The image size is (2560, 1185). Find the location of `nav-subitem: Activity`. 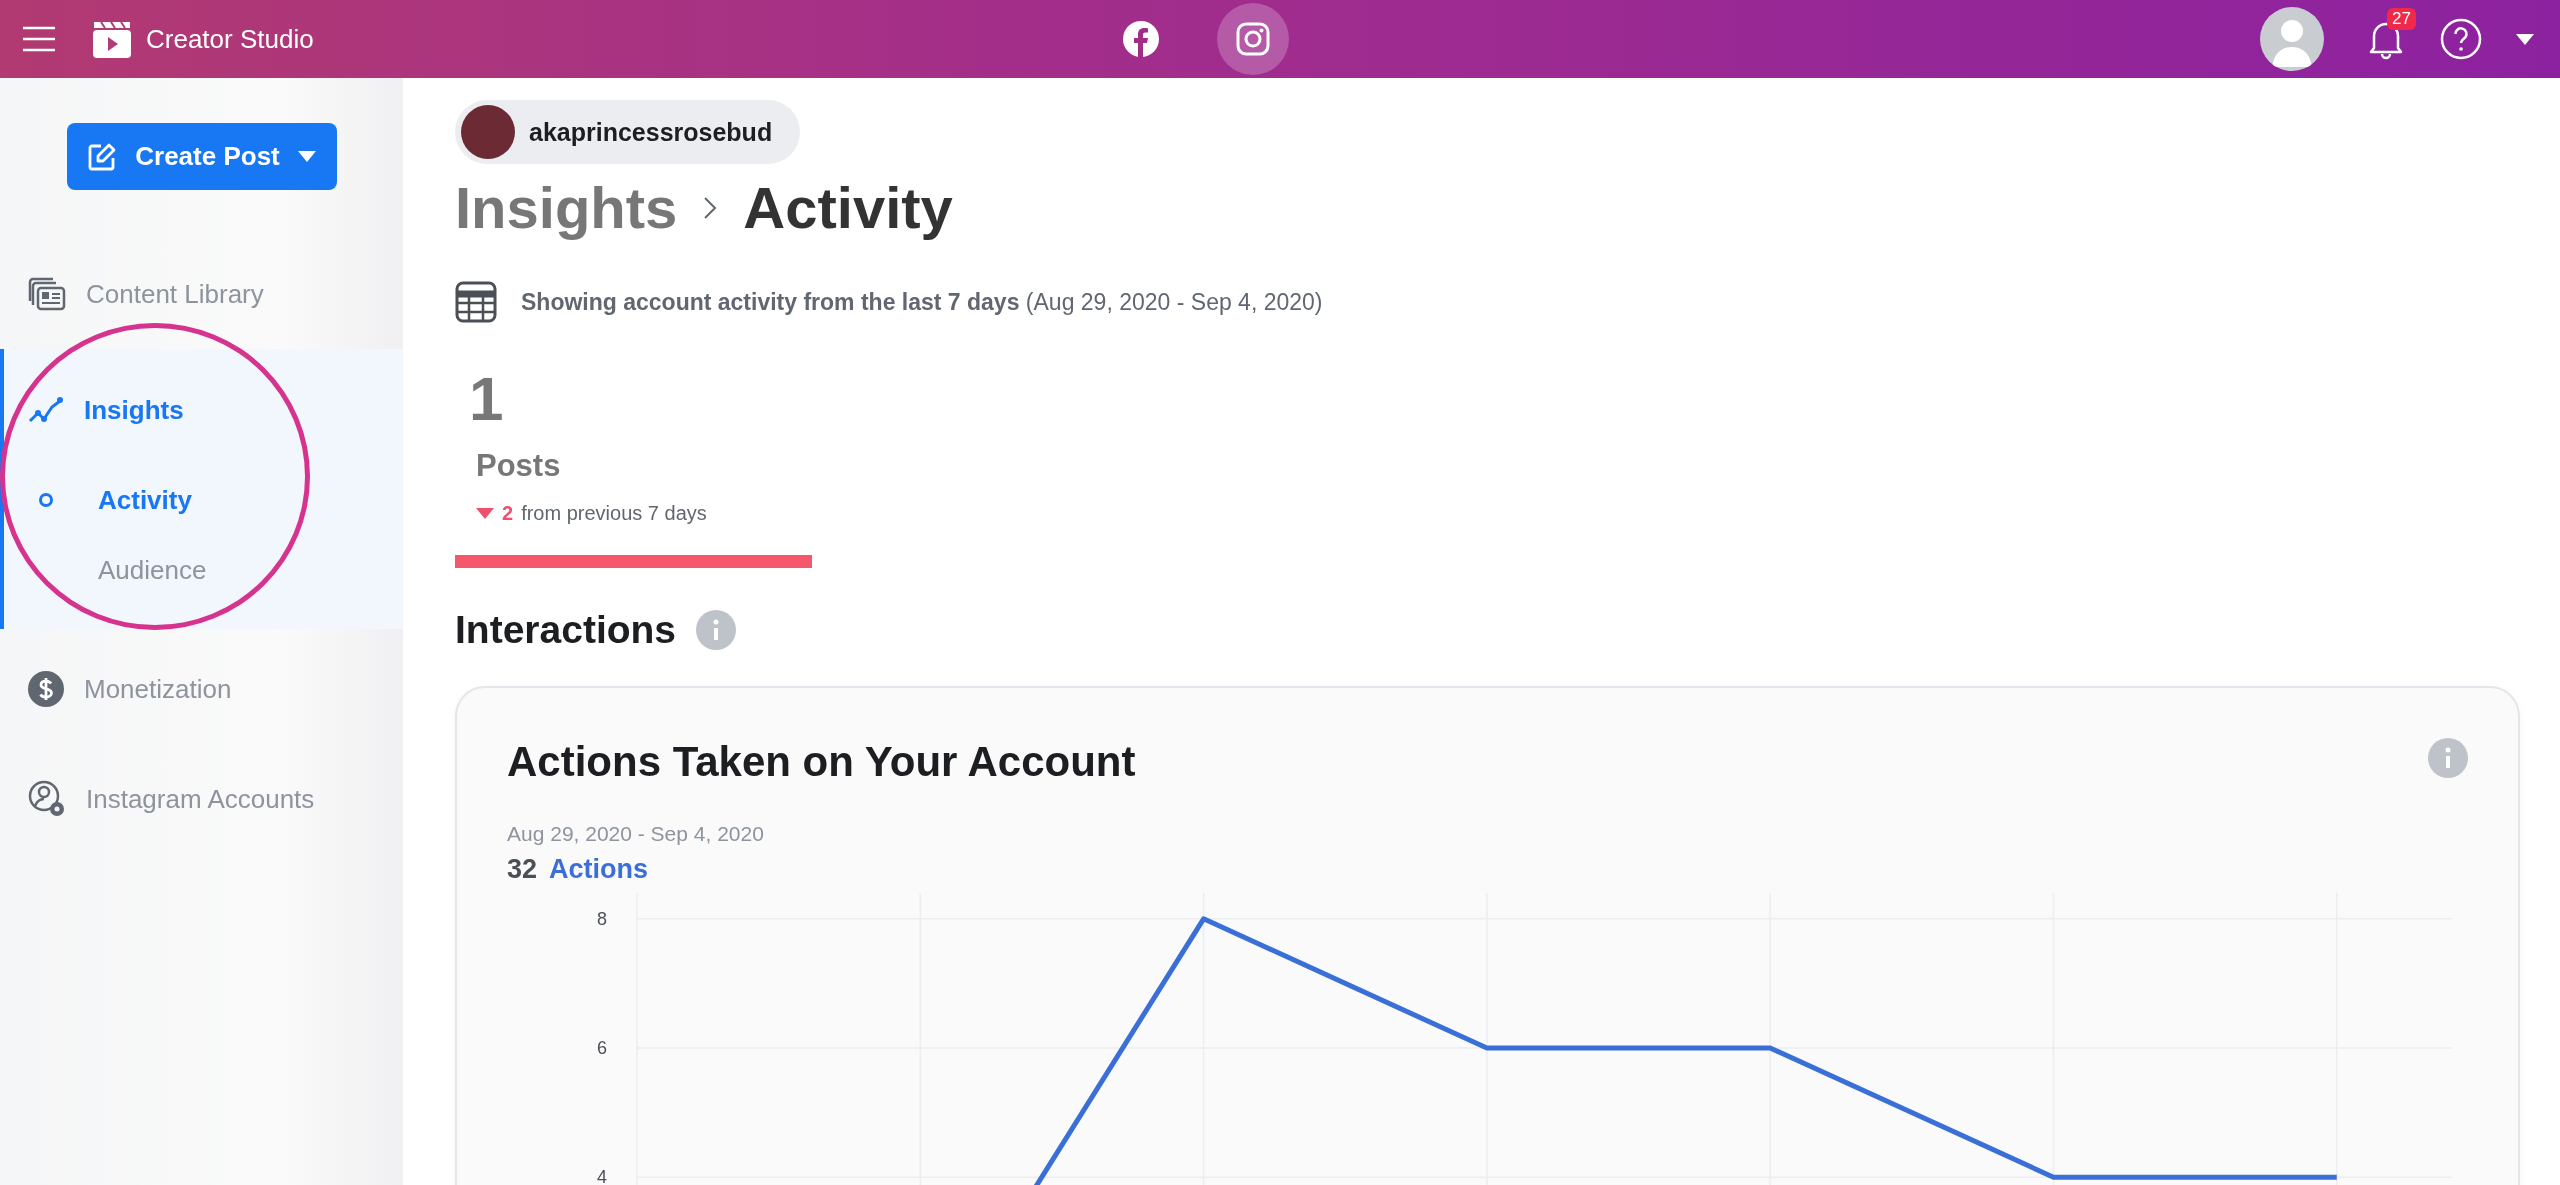

nav-subitem: Activity is located at coordinates (203, 500).